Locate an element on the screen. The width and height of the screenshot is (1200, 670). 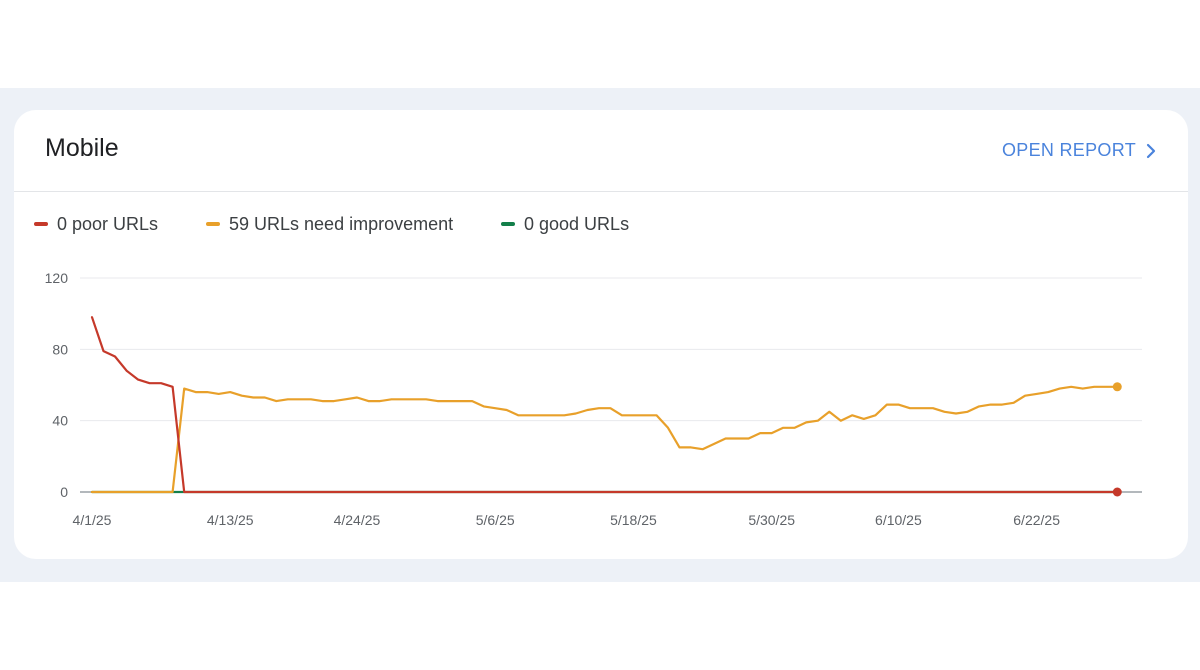
y-tick-label-40: 40 is located at coordinates (60, 421).